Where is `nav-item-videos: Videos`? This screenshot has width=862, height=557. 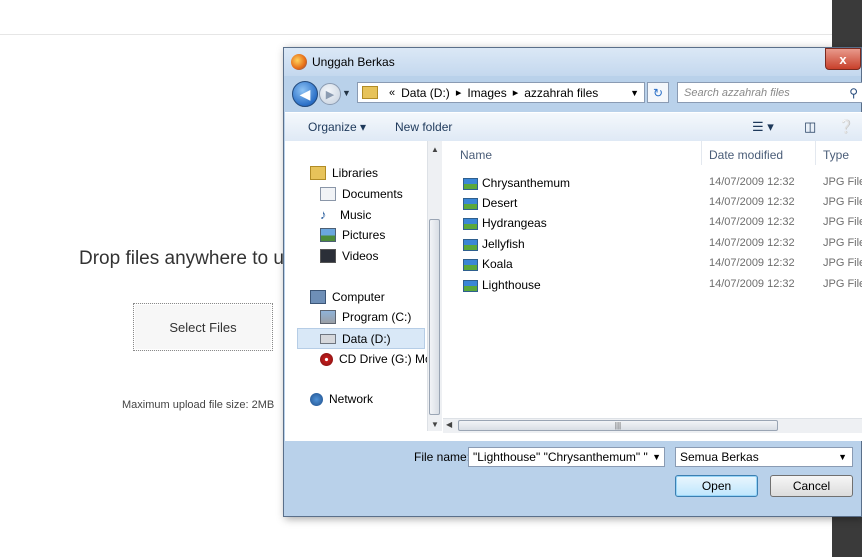
nav-item-videos: Videos is located at coordinates (349, 256).